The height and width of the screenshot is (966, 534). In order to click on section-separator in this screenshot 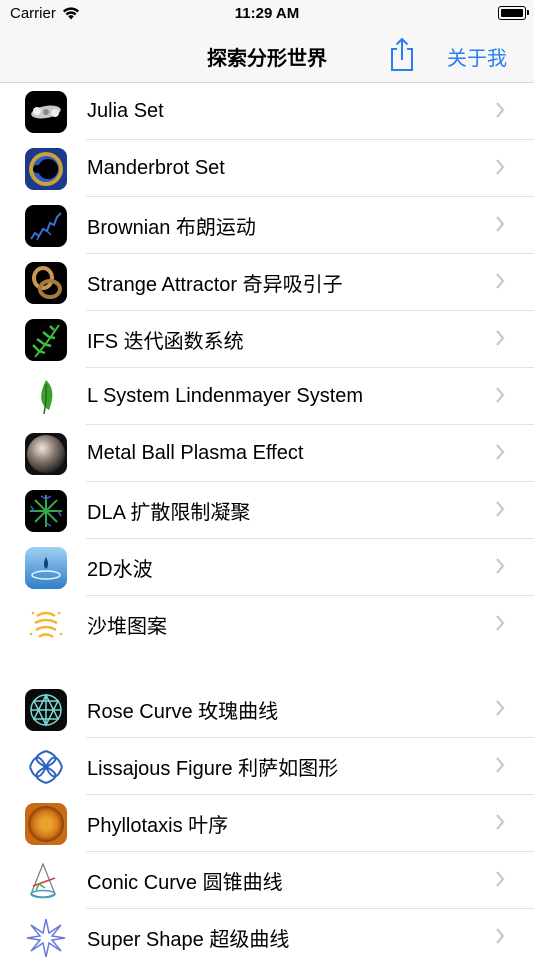, I will do `click(267, 667)`.